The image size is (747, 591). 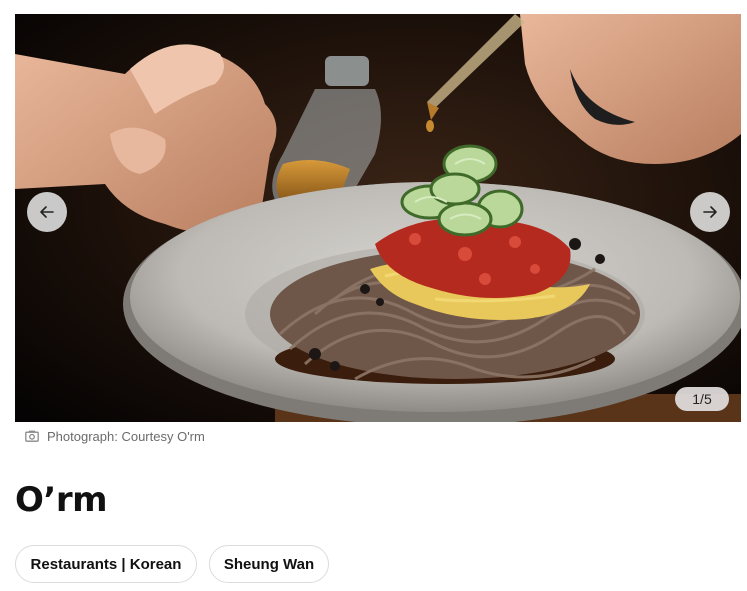 What do you see at coordinates (126, 436) in the screenshot?
I see `caption-text: Photograph: Courtesy O'rm` at bounding box center [126, 436].